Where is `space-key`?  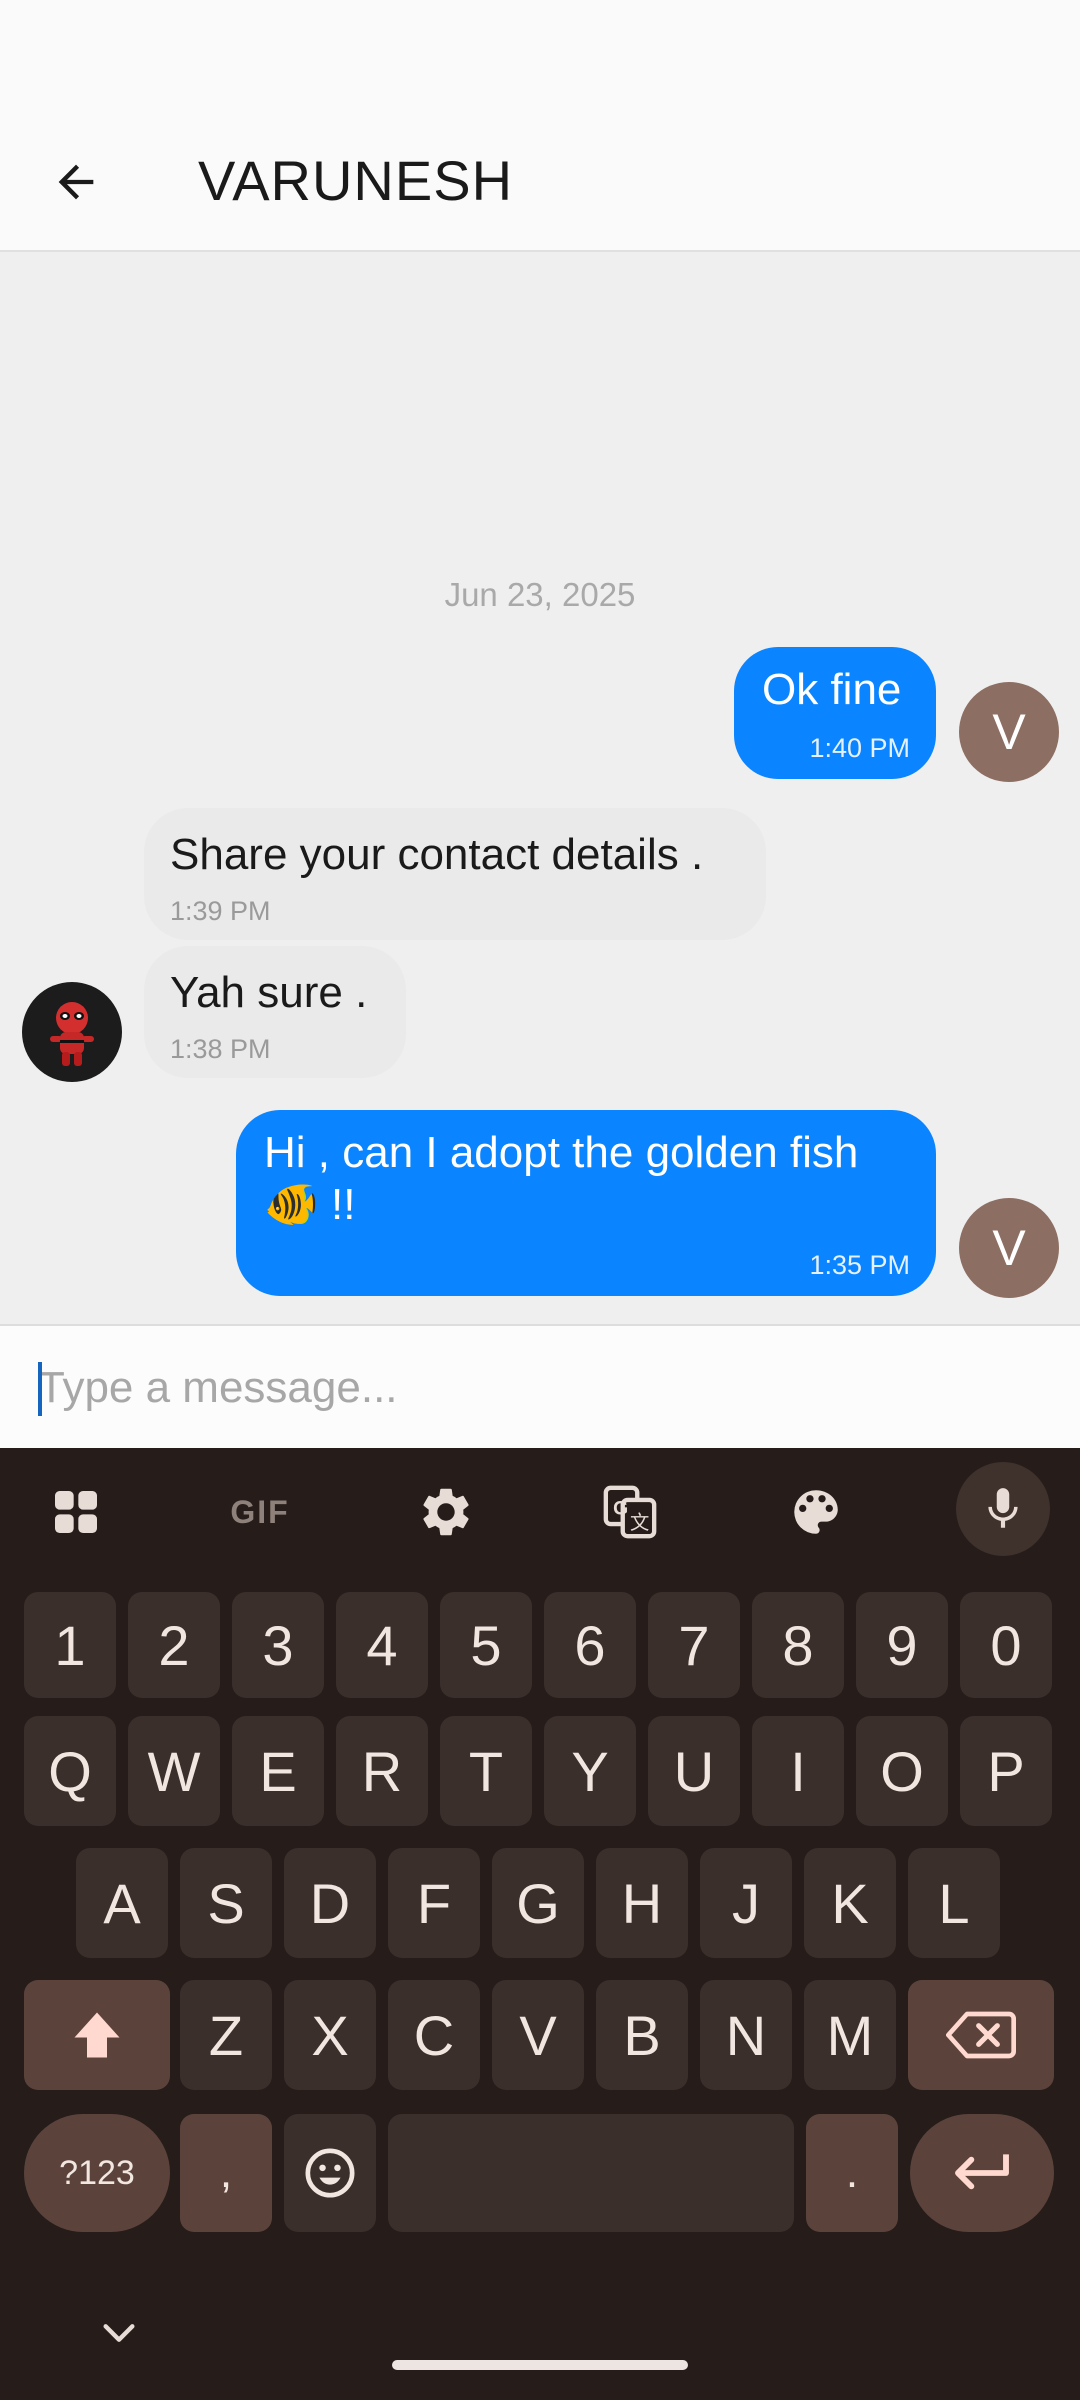
space-key is located at coordinates (591, 2173).